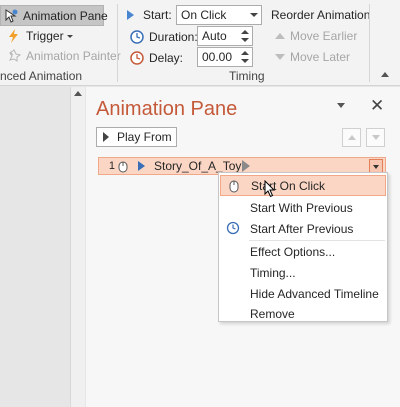  I want to click on delay-label: Delay:, so click(166, 58).